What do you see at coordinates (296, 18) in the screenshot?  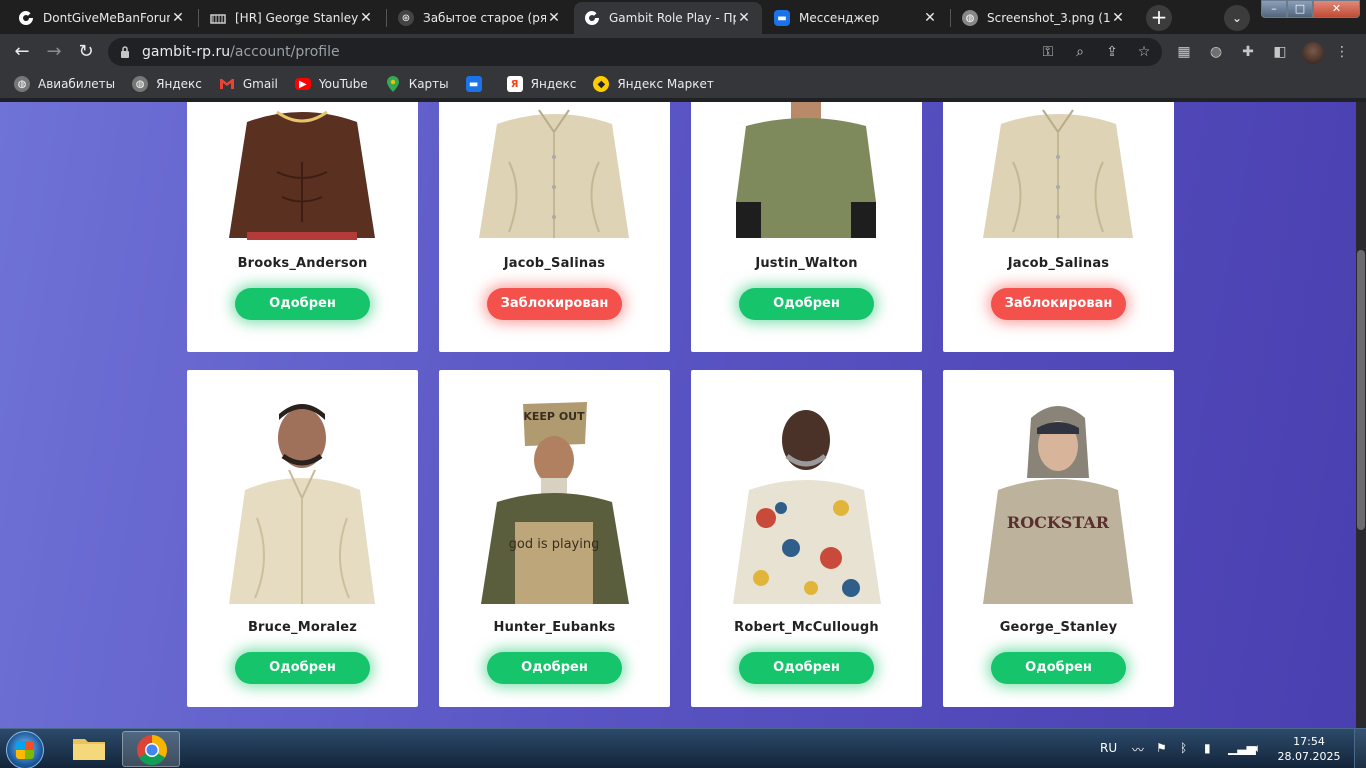 I see `tab-title: [HR] George Stanley (ne` at bounding box center [296, 18].